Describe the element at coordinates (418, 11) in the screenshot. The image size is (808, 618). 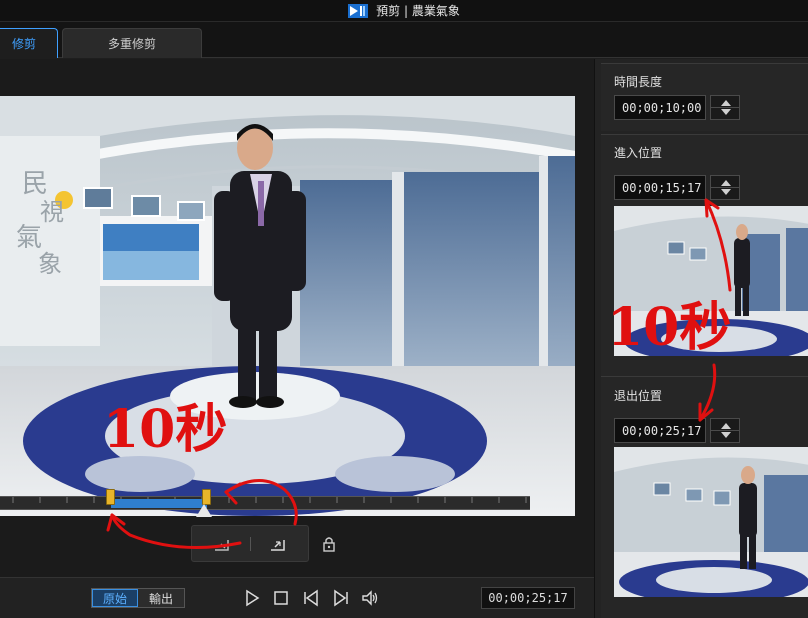
I see `window-title: 預剪 | 農業氣象` at that location.